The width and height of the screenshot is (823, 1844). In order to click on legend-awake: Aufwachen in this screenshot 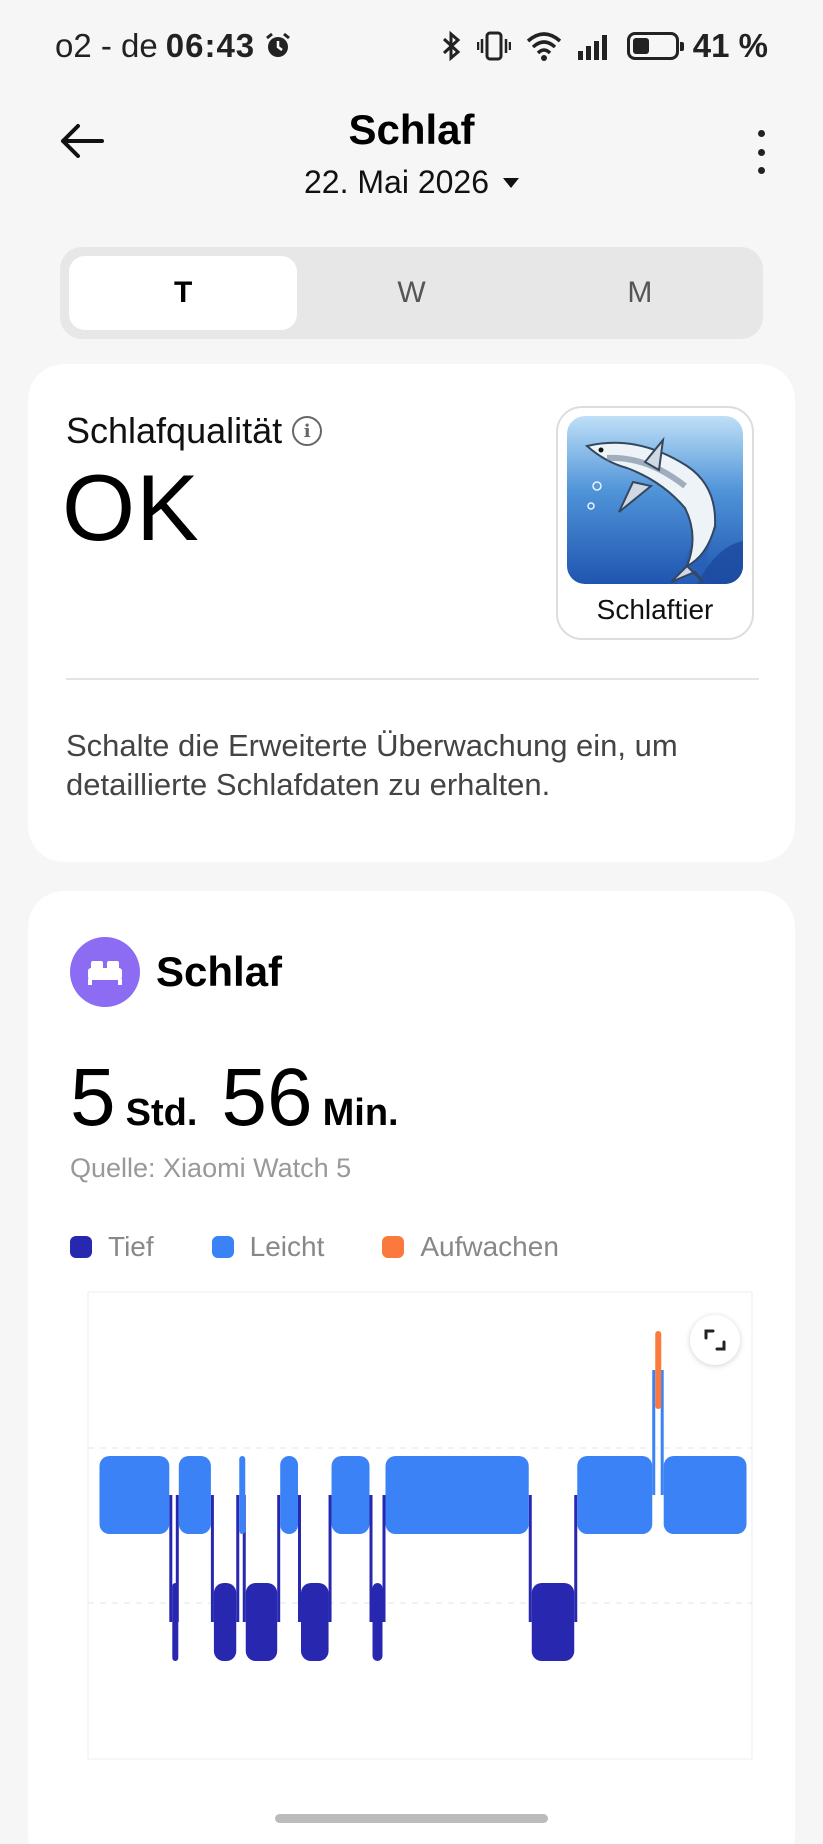, I will do `click(470, 1247)`.